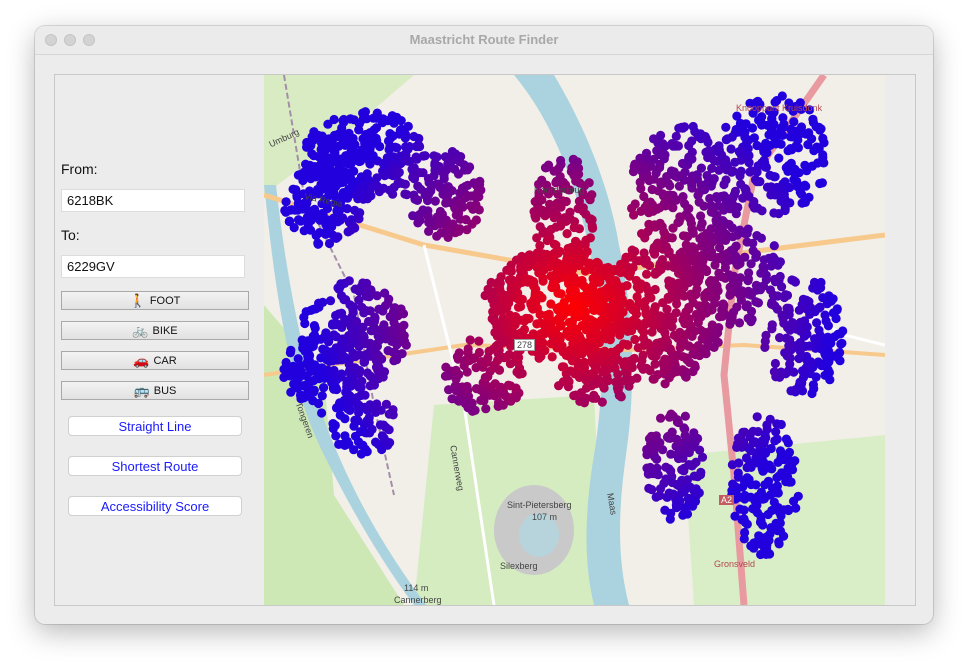  Describe the element at coordinates (155, 330) in the screenshot. I see `bike-mode-button: 🚲 BIKE` at that location.